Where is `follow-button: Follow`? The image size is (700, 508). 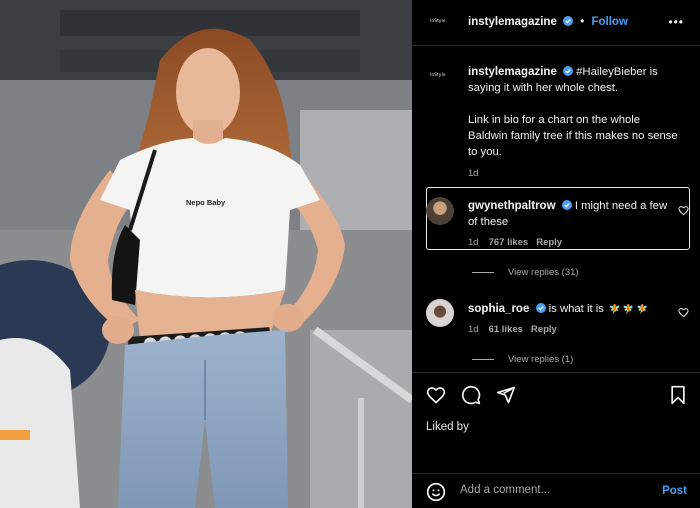
follow-button: Follow is located at coordinates (609, 22).